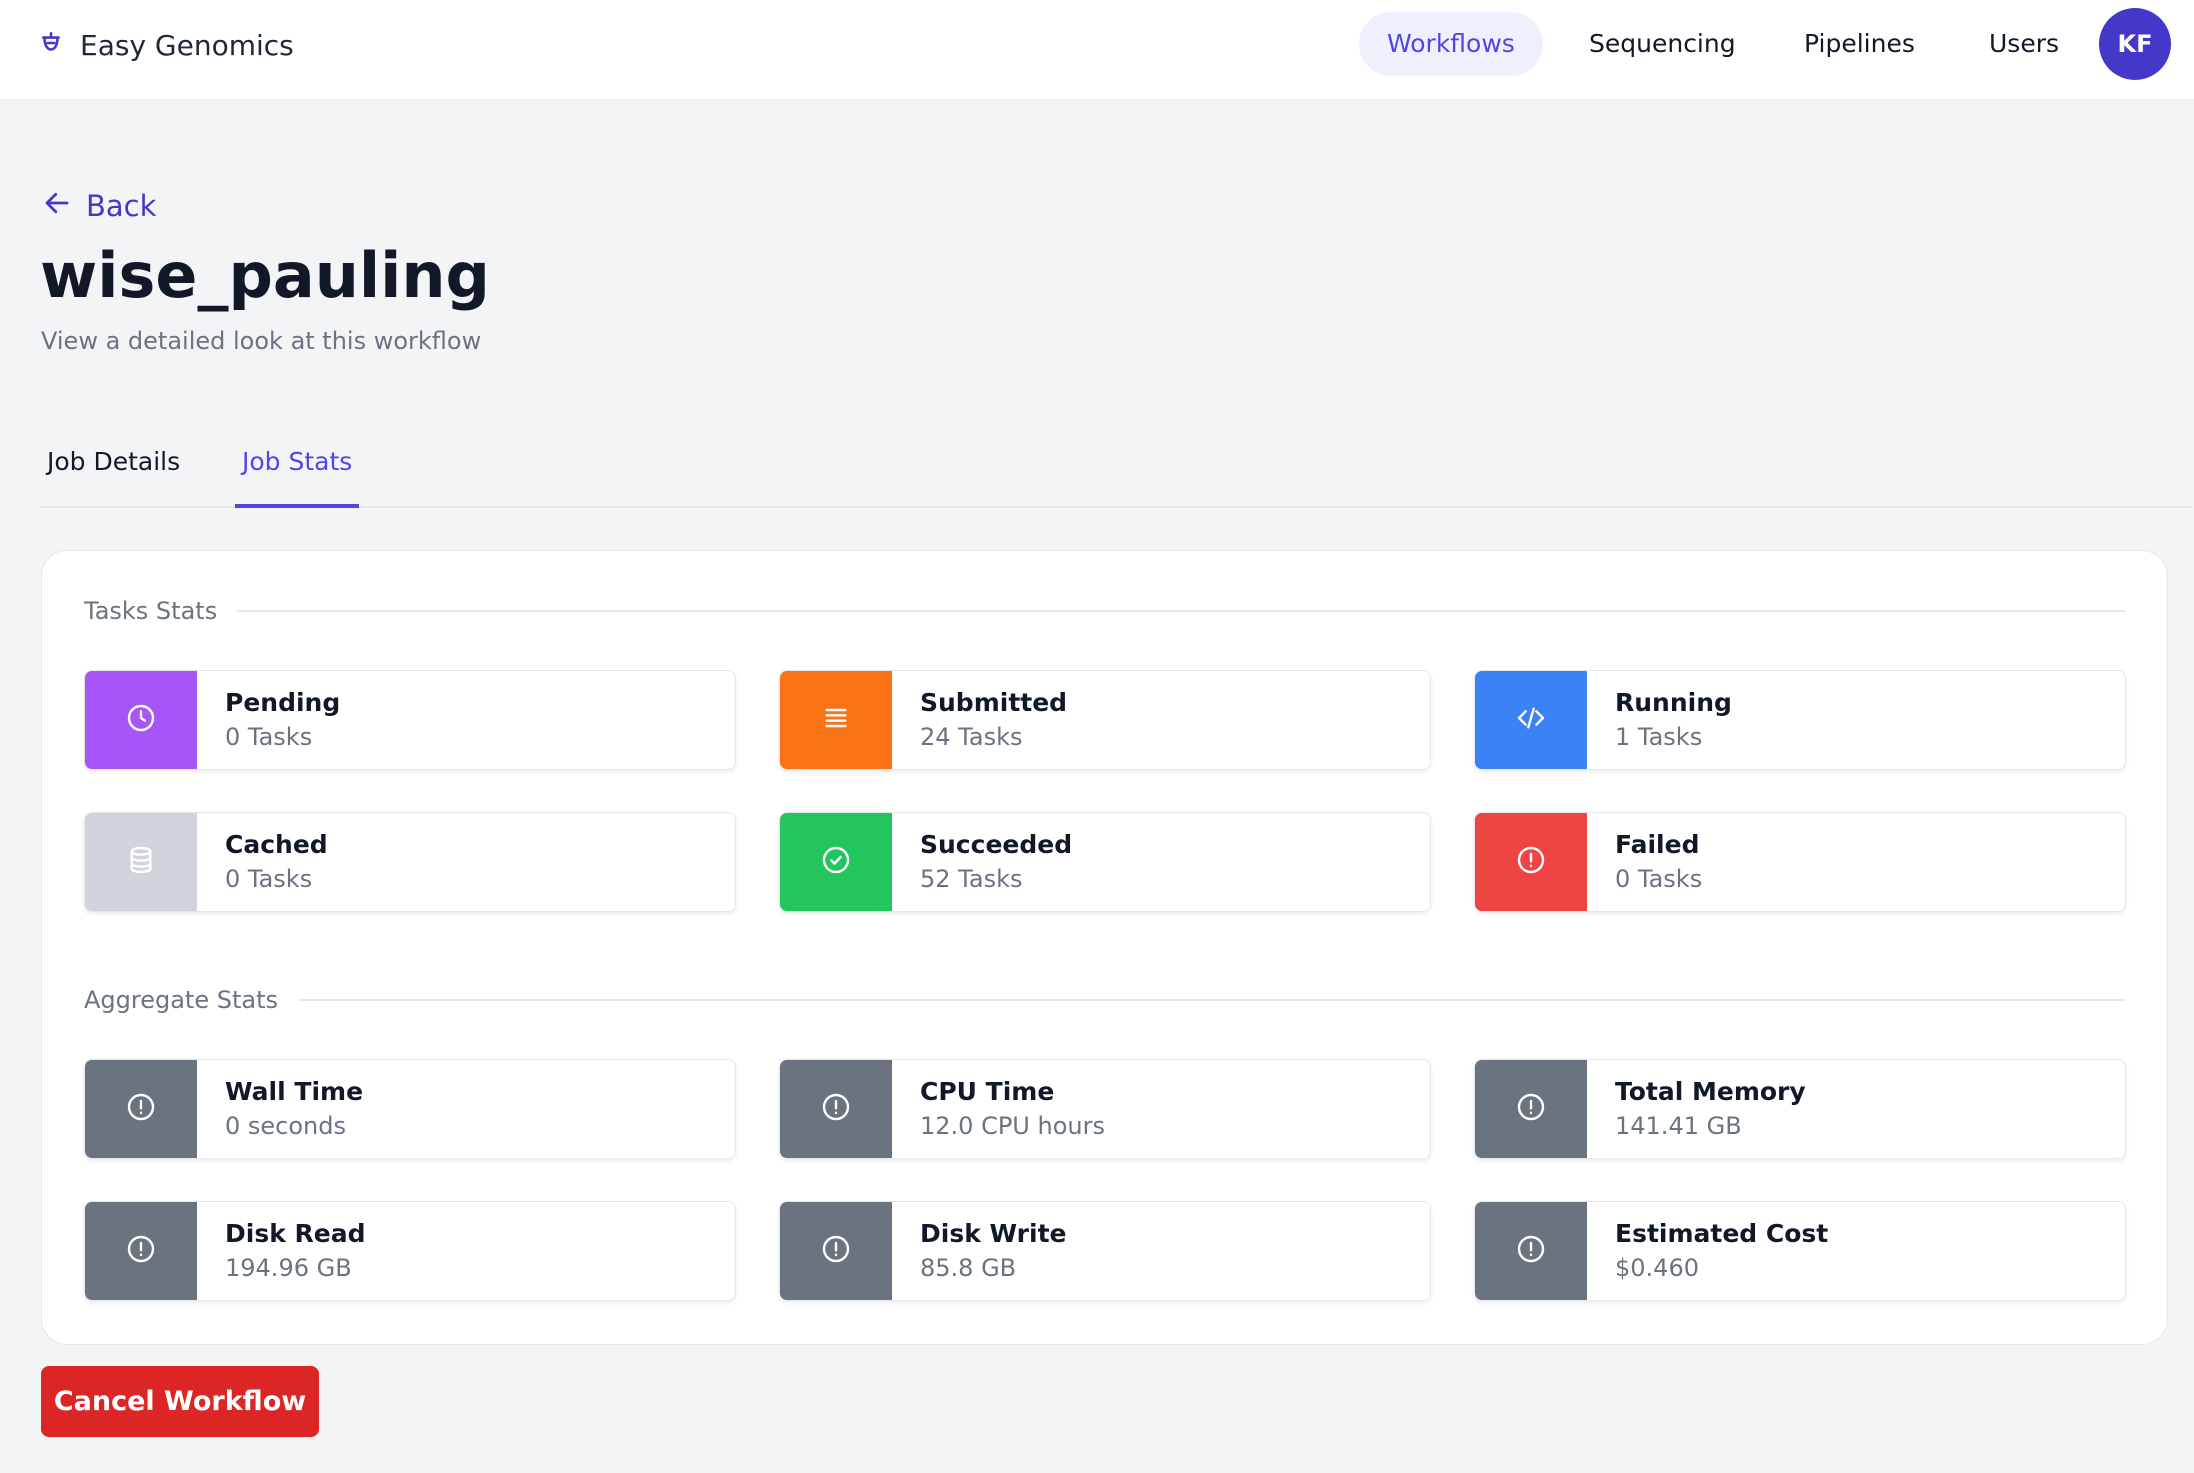 This screenshot has width=2194, height=1473. Describe the element at coordinates (1105, 1109) in the screenshot. I see `stat-card-cpu-time: CPU Time 12.0 CPU hours` at that location.